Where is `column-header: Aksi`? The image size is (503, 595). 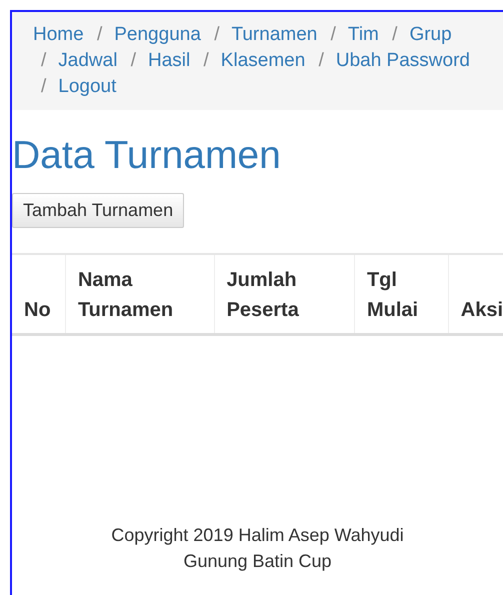
column-header: Aksi is located at coordinates (475, 294).